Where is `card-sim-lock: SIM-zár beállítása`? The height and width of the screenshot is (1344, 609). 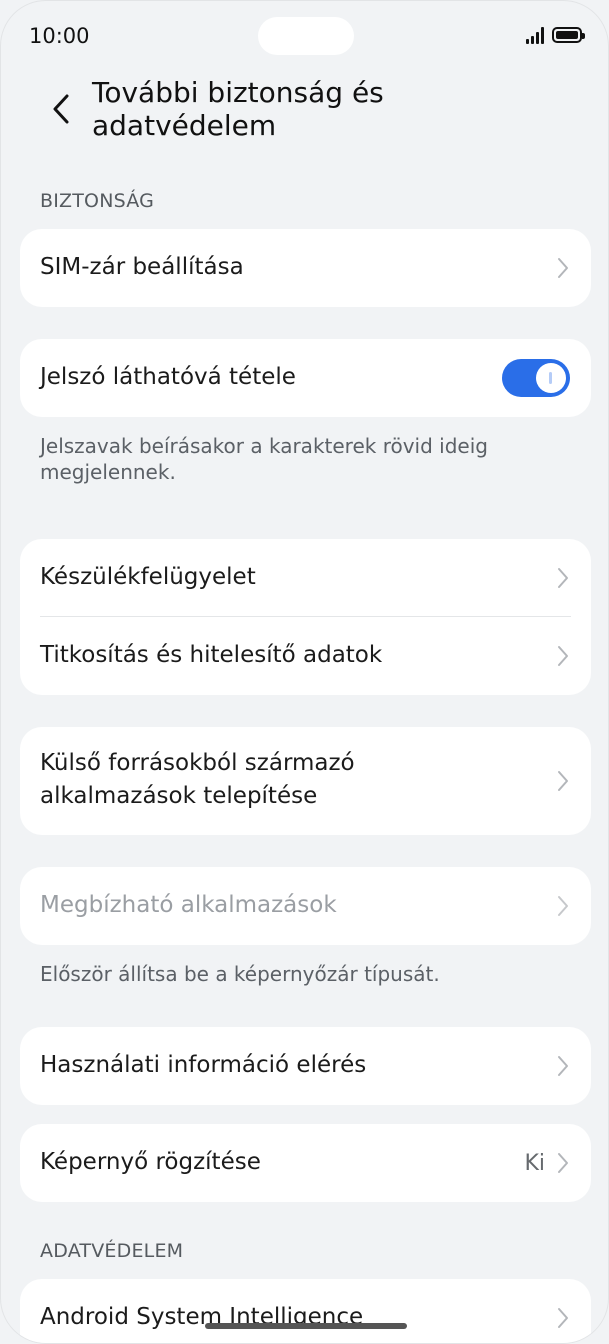 card-sim-lock: SIM-zár beállítása is located at coordinates (305, 268).